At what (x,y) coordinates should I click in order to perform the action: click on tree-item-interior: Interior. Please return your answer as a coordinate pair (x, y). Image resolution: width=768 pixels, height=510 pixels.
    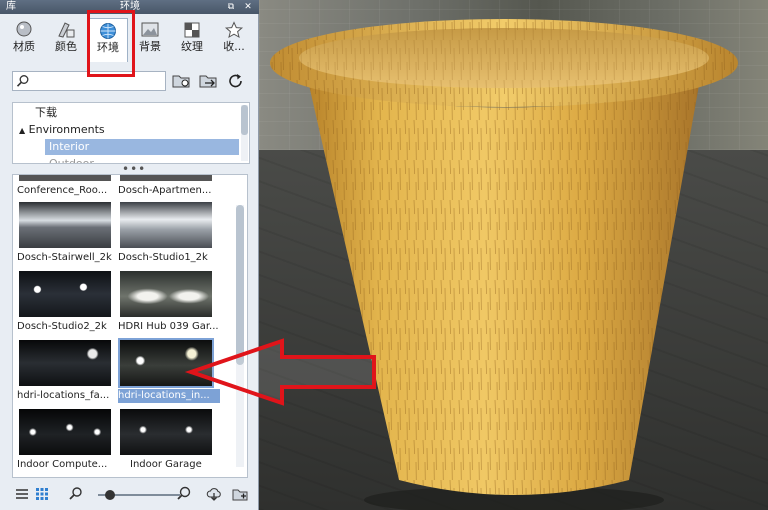
    Looking at the image, I should click on (142, 147).